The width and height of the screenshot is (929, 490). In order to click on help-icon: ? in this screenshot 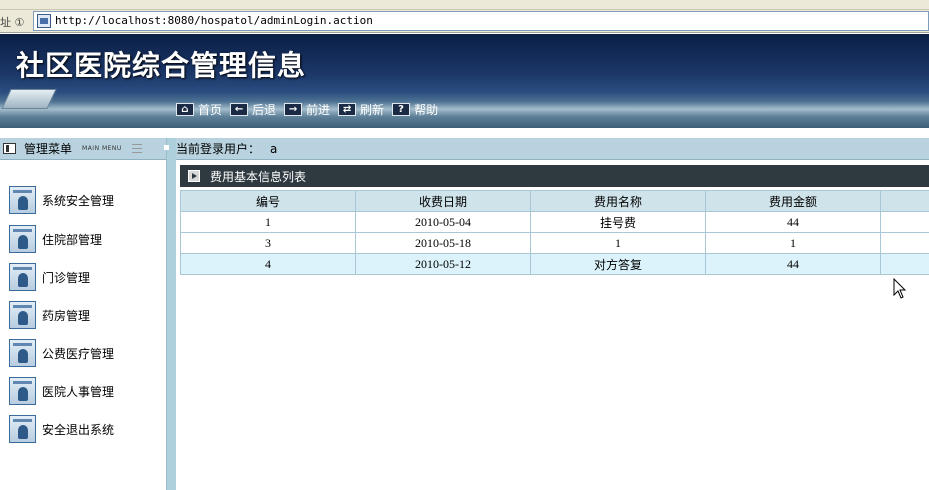, I will do `click(401, 109)`.